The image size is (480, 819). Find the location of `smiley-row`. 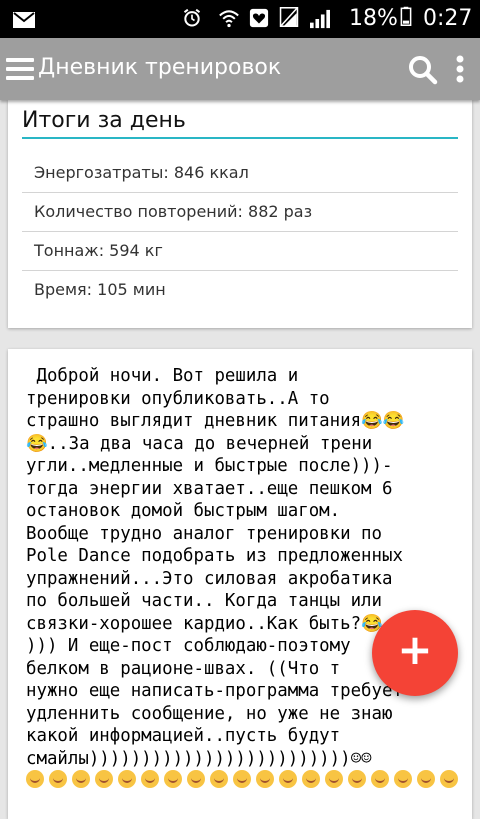

smiley-row is located at coordinates (246, 779).